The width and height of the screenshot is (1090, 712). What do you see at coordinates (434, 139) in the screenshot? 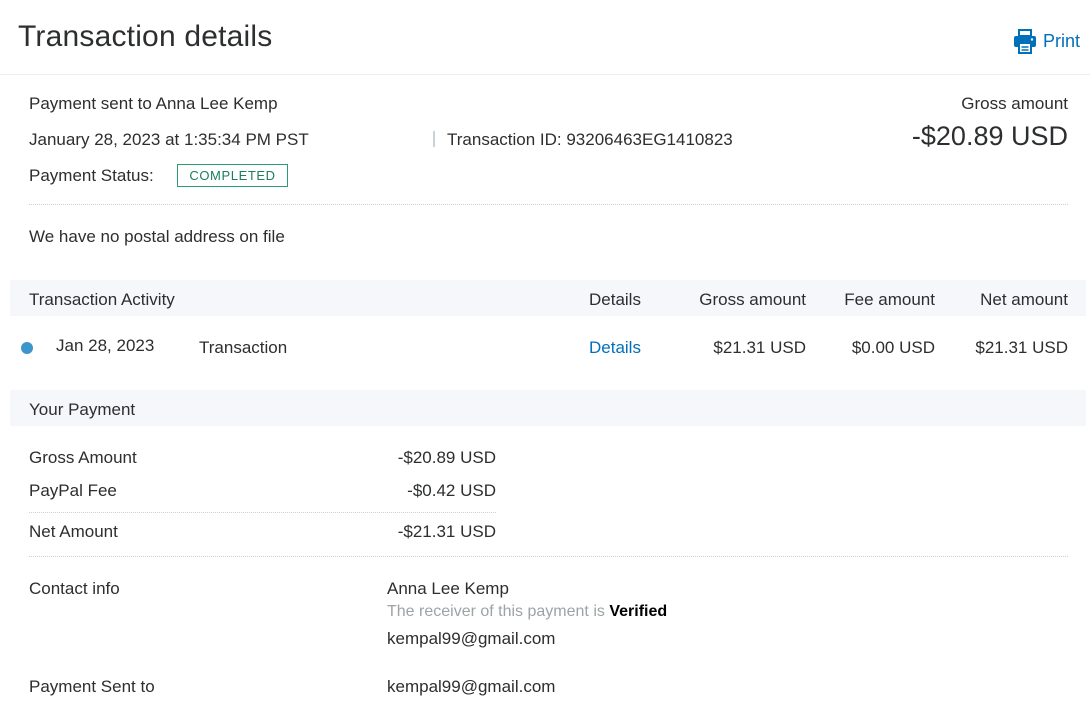
I see `separator` at bounding box center [434, 139].